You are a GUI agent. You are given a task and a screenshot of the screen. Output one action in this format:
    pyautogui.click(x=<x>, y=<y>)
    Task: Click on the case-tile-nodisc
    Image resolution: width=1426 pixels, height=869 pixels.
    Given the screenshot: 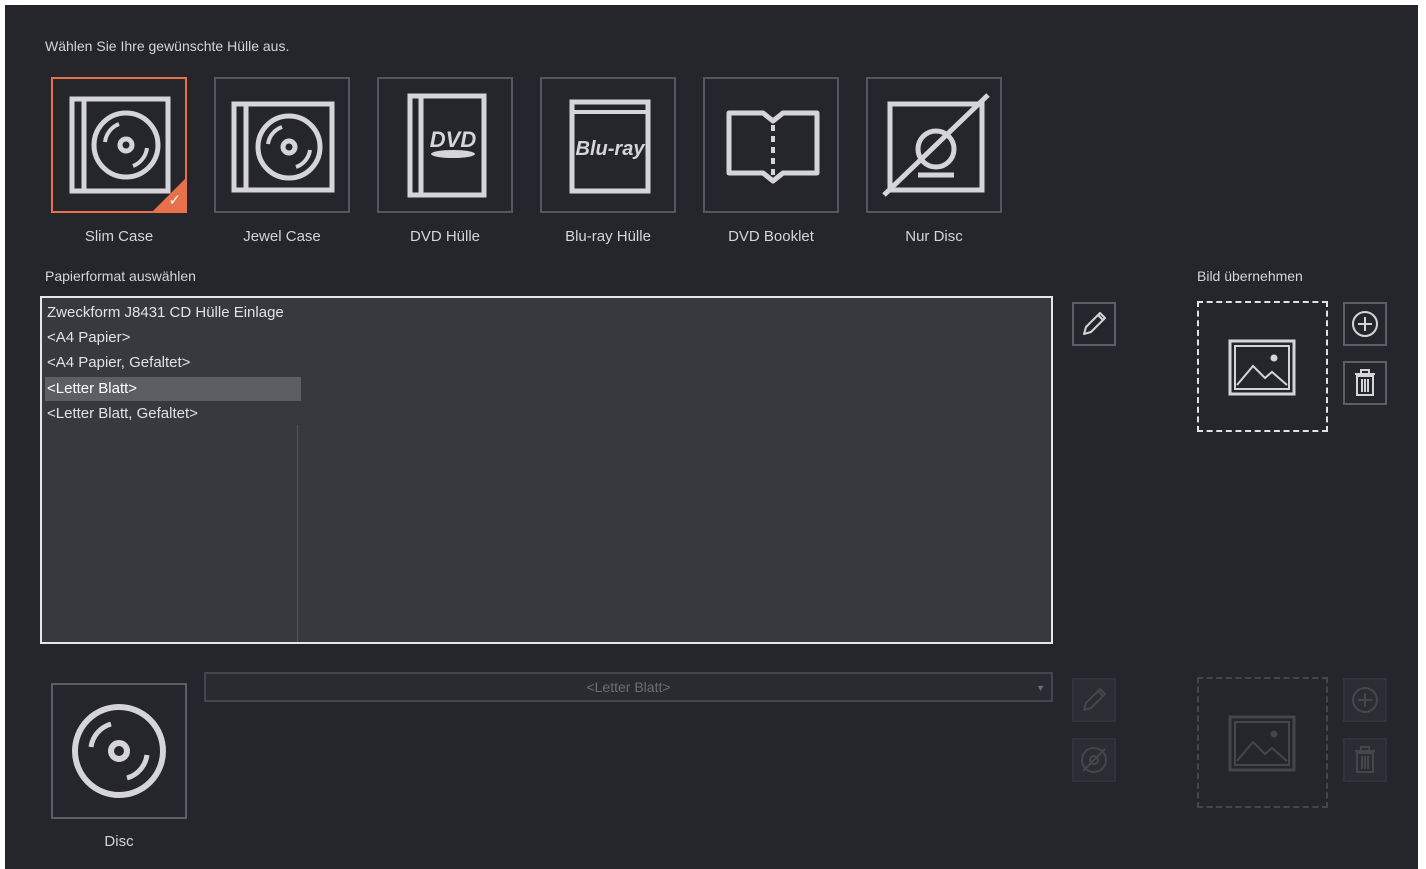 What is the action you would take?
    pyautogui.click(x=934, y=145)
    